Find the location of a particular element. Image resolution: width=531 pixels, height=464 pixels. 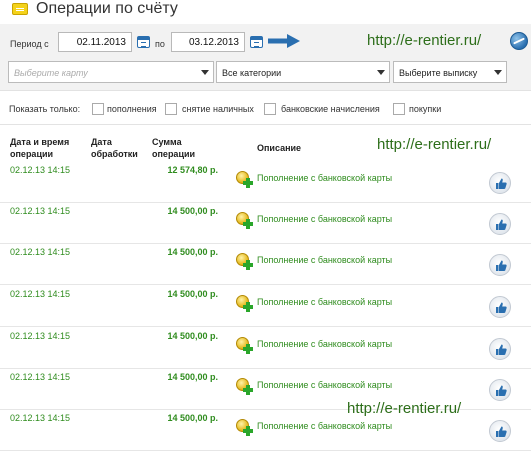

statement-select: Выберите выписку is located at coordinates (450, 72).